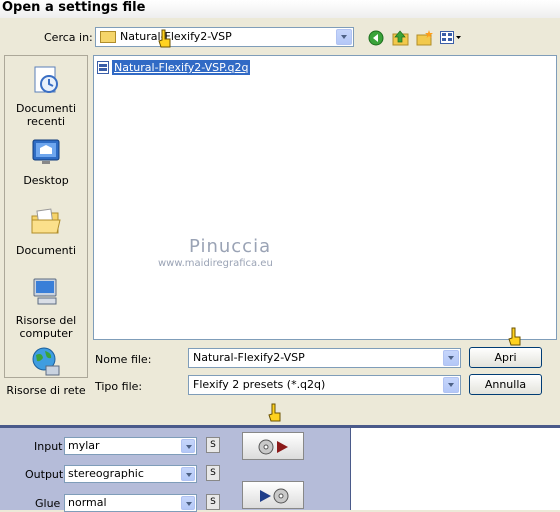 The width and height of the screenshot is (560, 512). I want to click on output-select: stereographic, so click(130, 474).